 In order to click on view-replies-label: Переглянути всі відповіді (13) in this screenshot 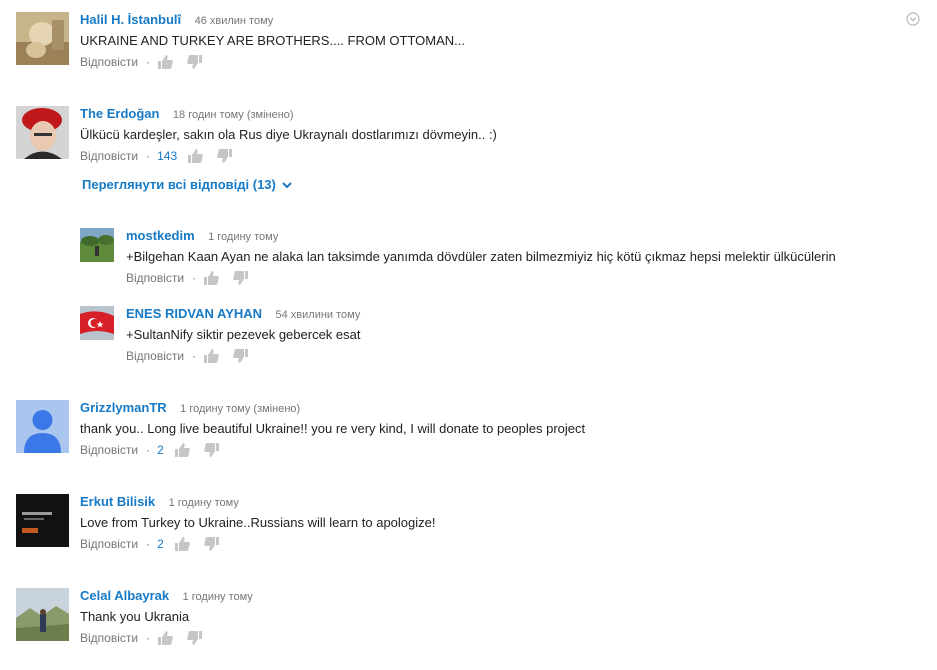, I will do `click(179, 184)`.